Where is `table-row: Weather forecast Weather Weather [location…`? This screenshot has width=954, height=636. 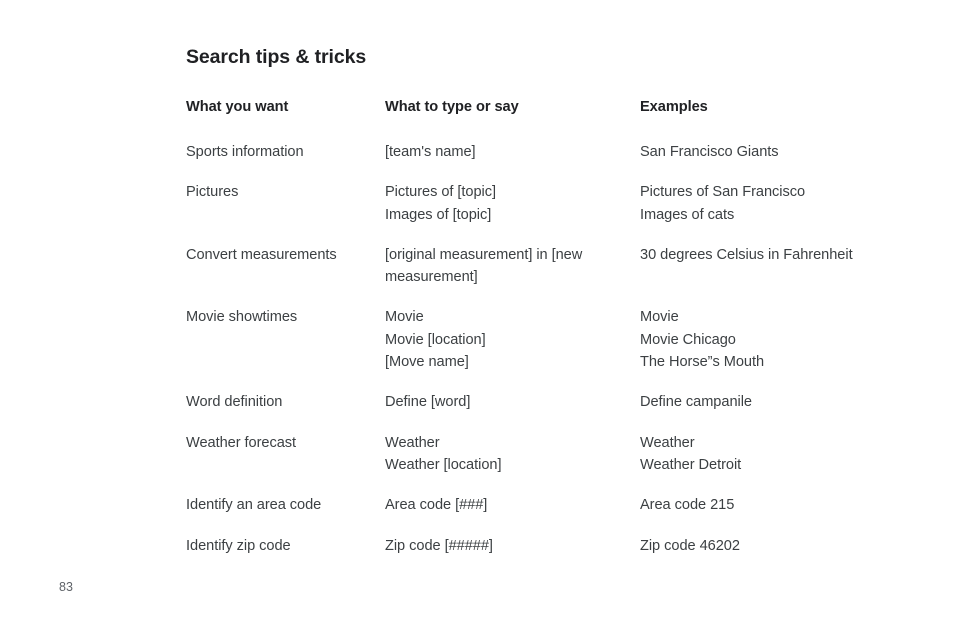 table-row: Weather forecast Weather Weather [location… is located at coordinates (556, 463).